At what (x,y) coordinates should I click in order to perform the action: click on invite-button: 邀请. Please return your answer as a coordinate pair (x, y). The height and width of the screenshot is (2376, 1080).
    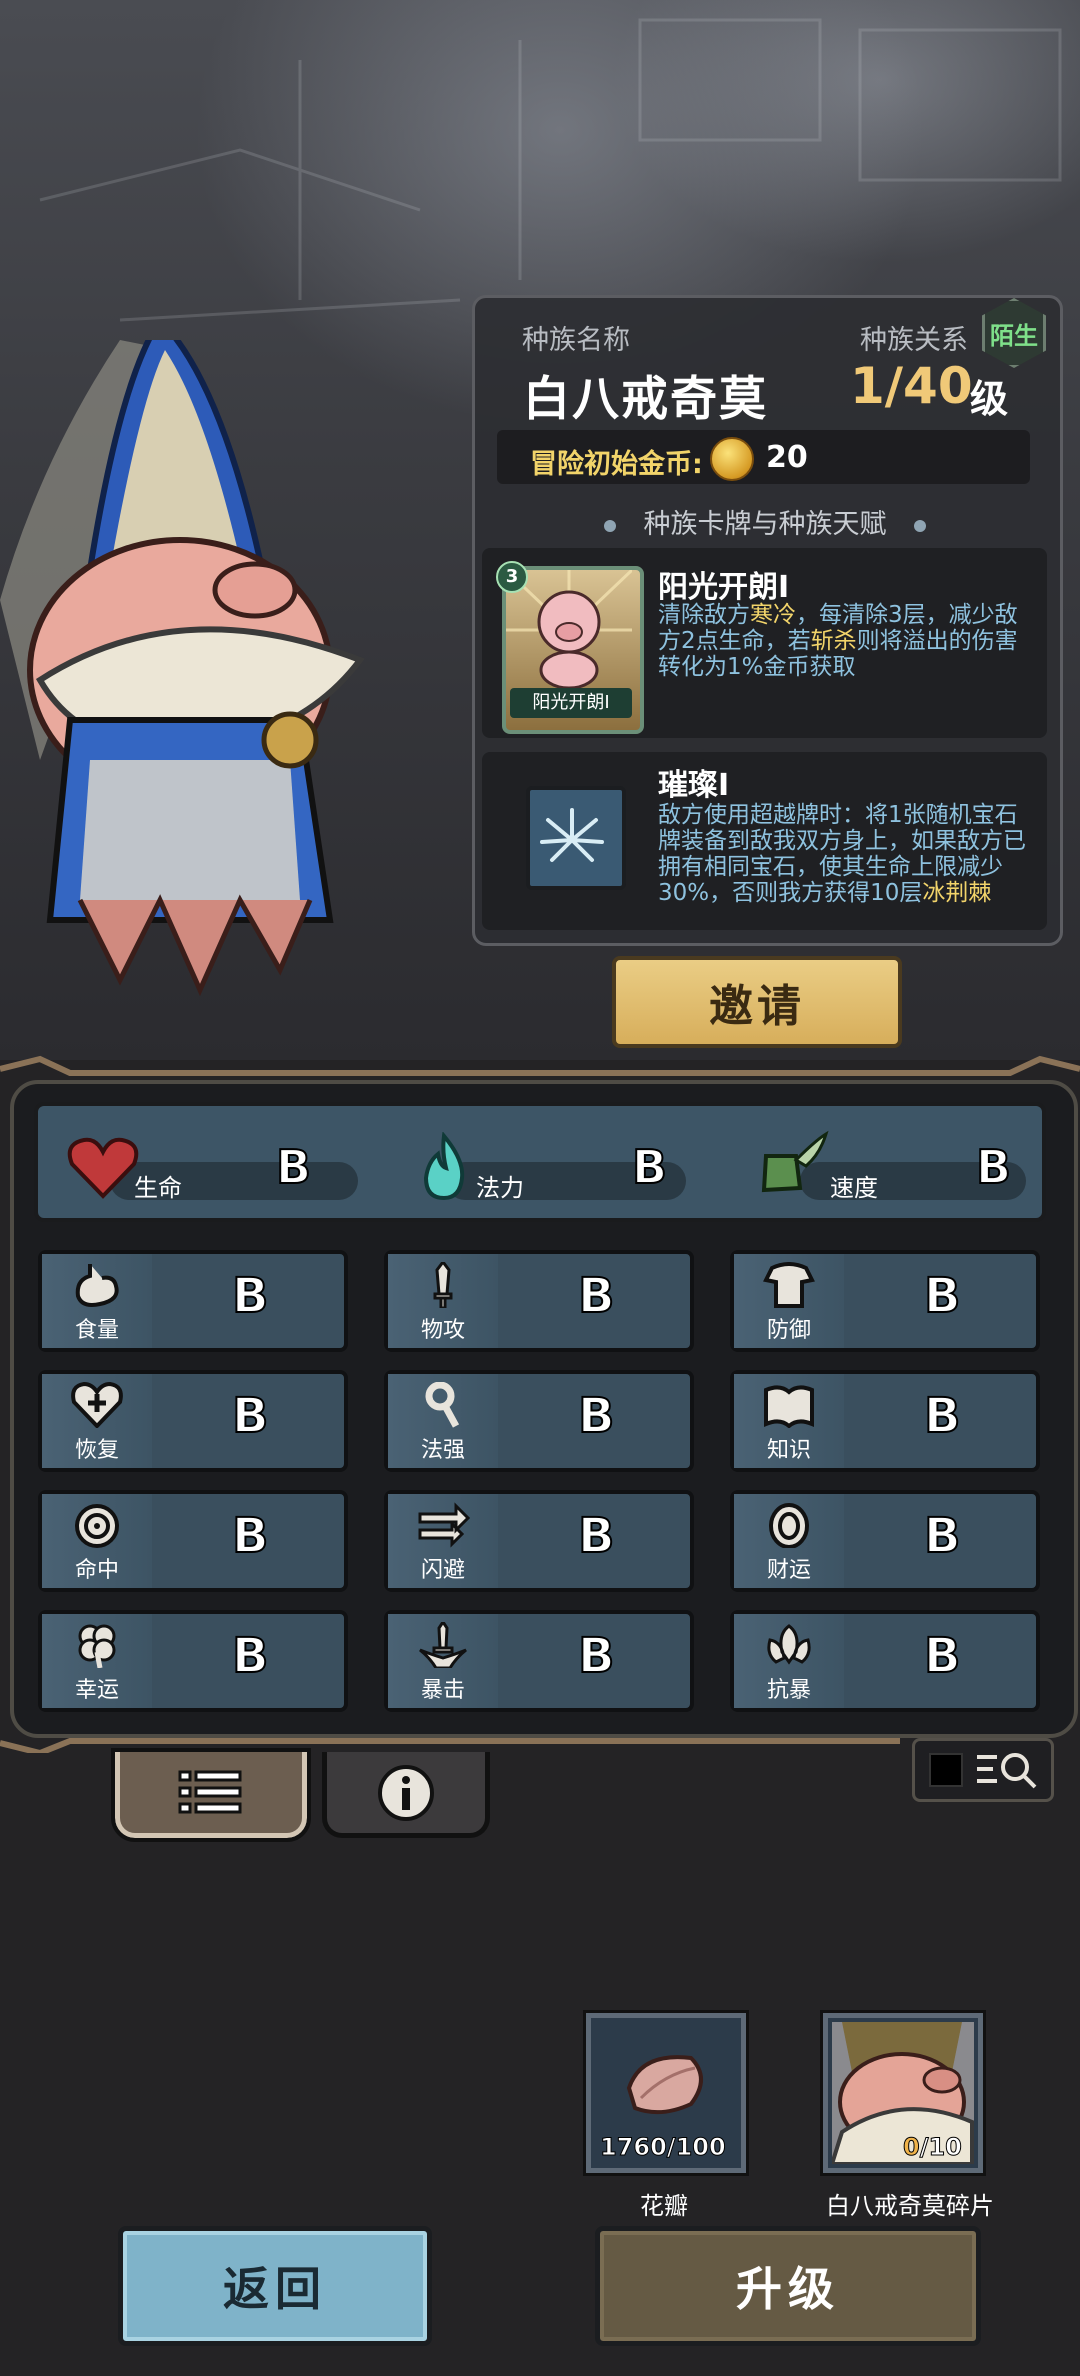
    Looking at the image, I should click on (757, 1002).